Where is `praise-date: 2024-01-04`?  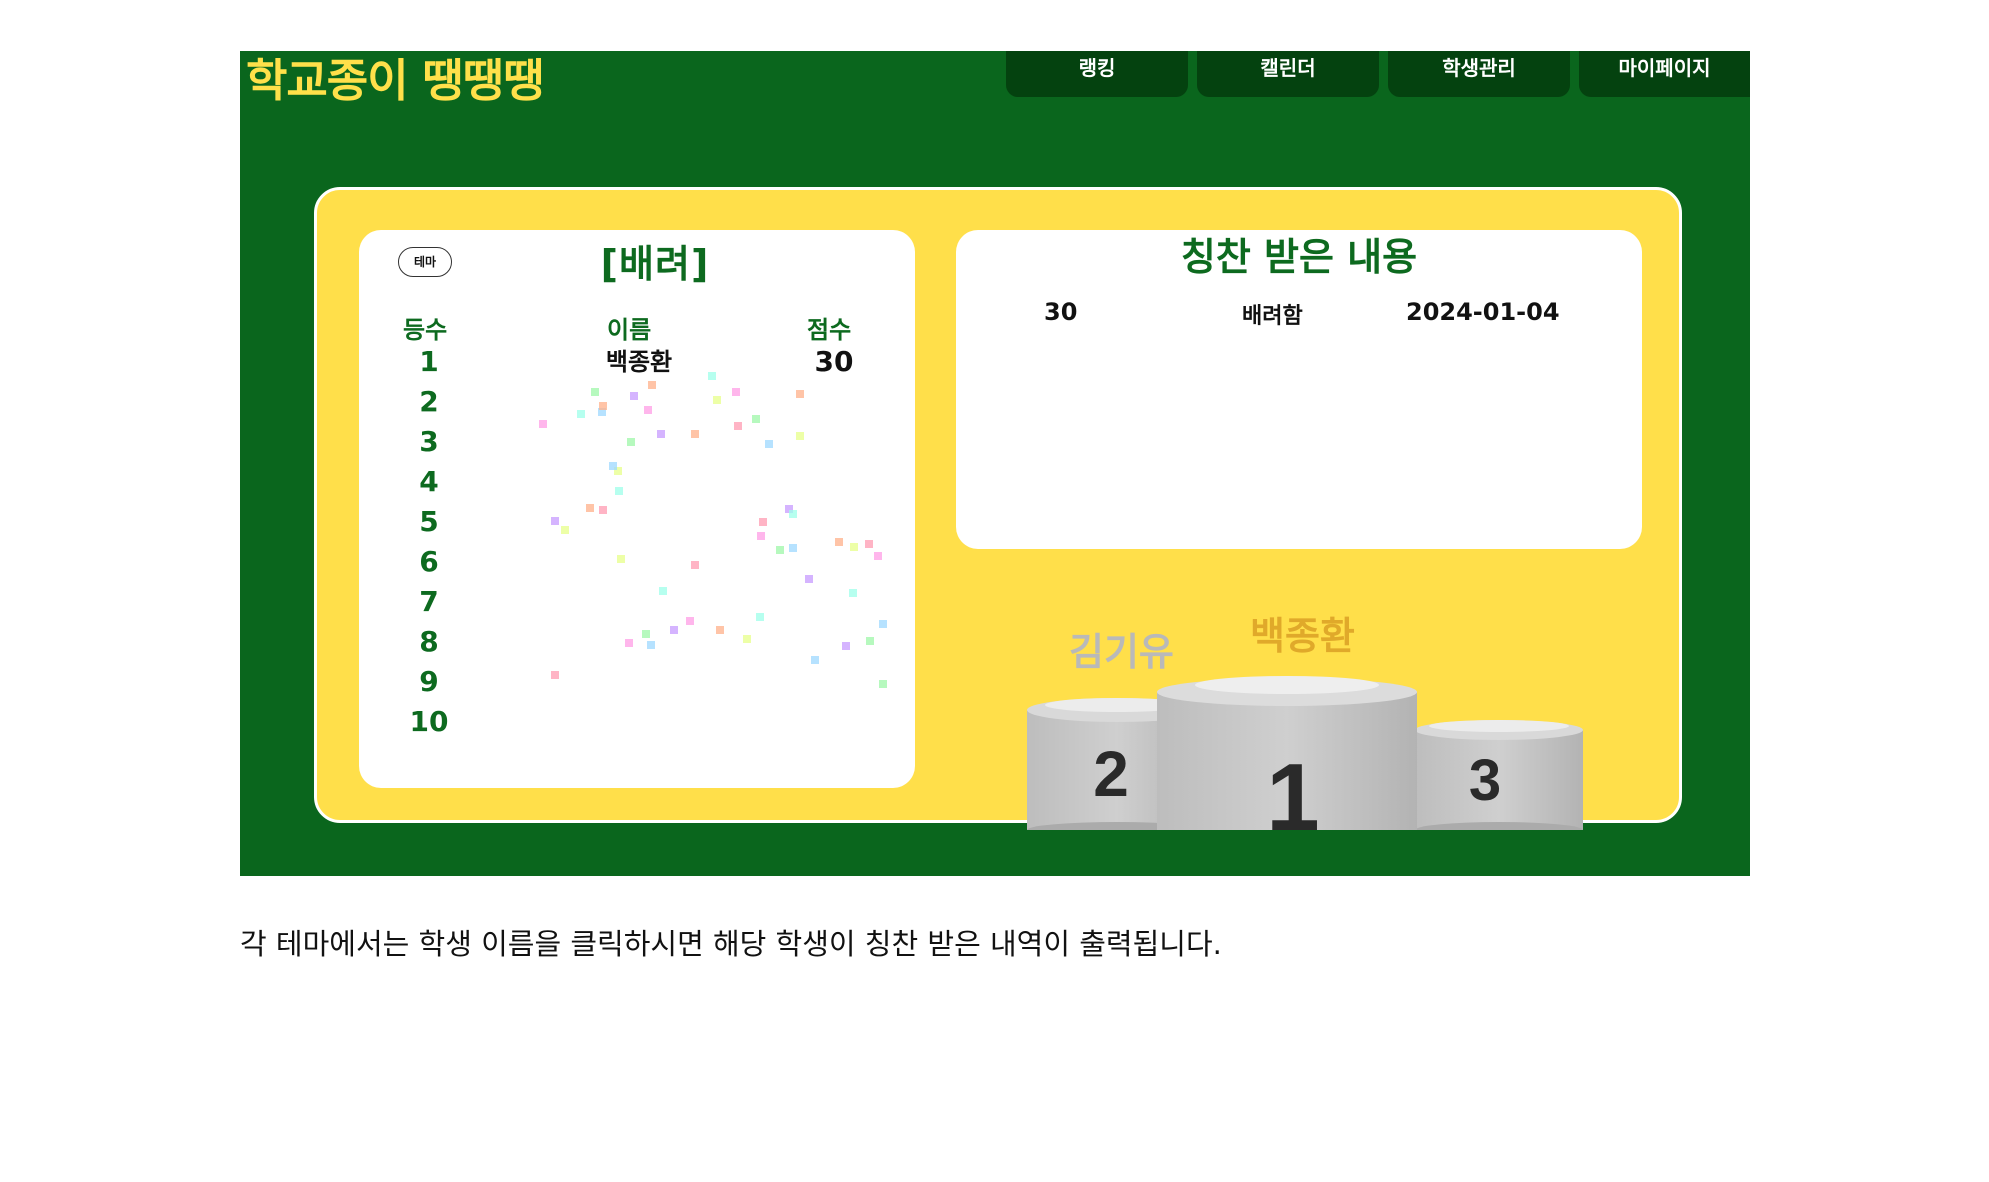
praise-date: 2024-01-04 is located at coordinates (1483, 312).